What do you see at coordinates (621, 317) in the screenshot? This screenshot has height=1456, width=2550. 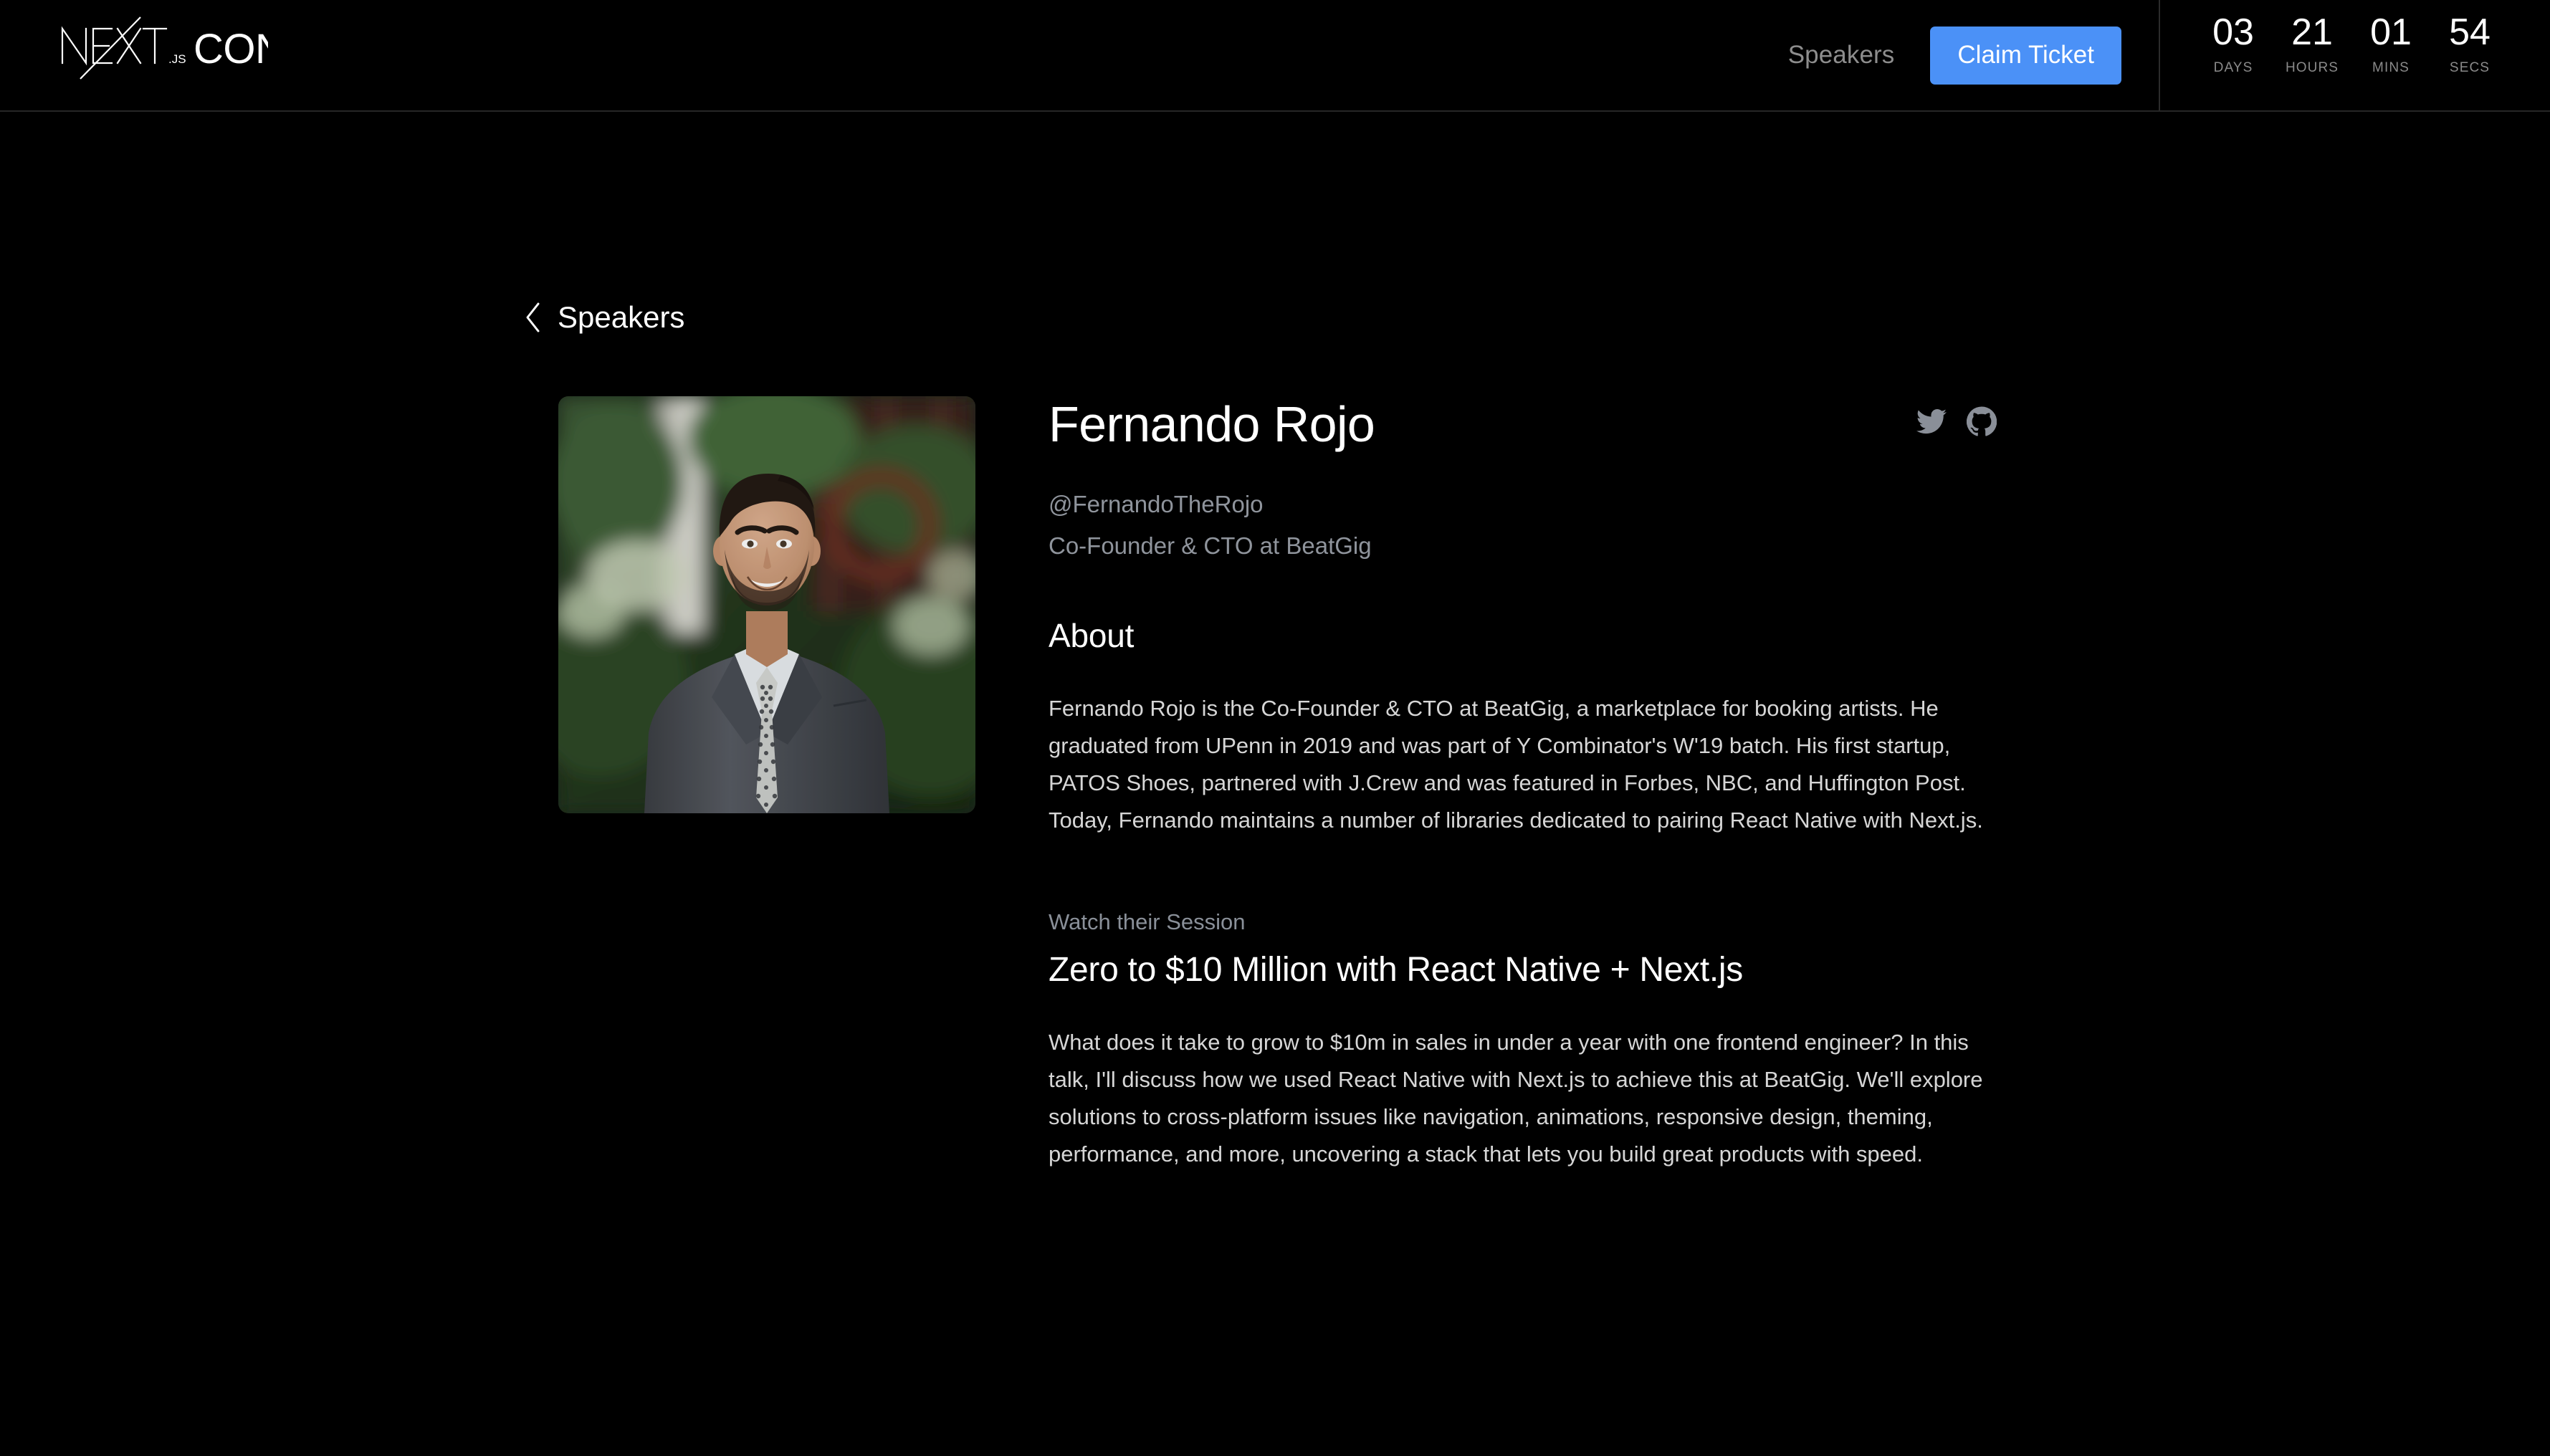 I see `back-link-label: Speakers` at bounding box center [621, 317].